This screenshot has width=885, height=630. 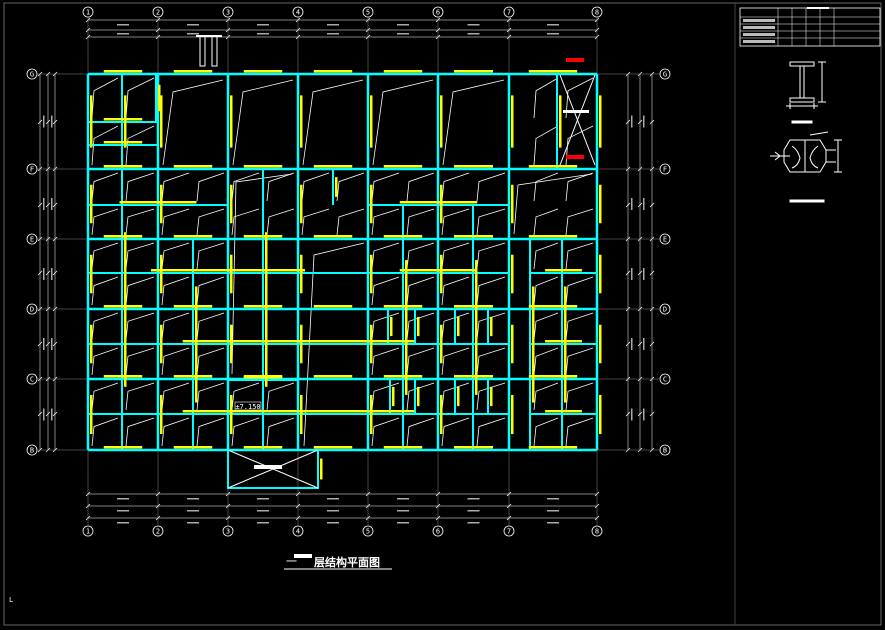 What do you see at coordinates (368, 532) in the screenshot?
I see `axis-col-bottom-label: 5` at bounding box center [368, 532].